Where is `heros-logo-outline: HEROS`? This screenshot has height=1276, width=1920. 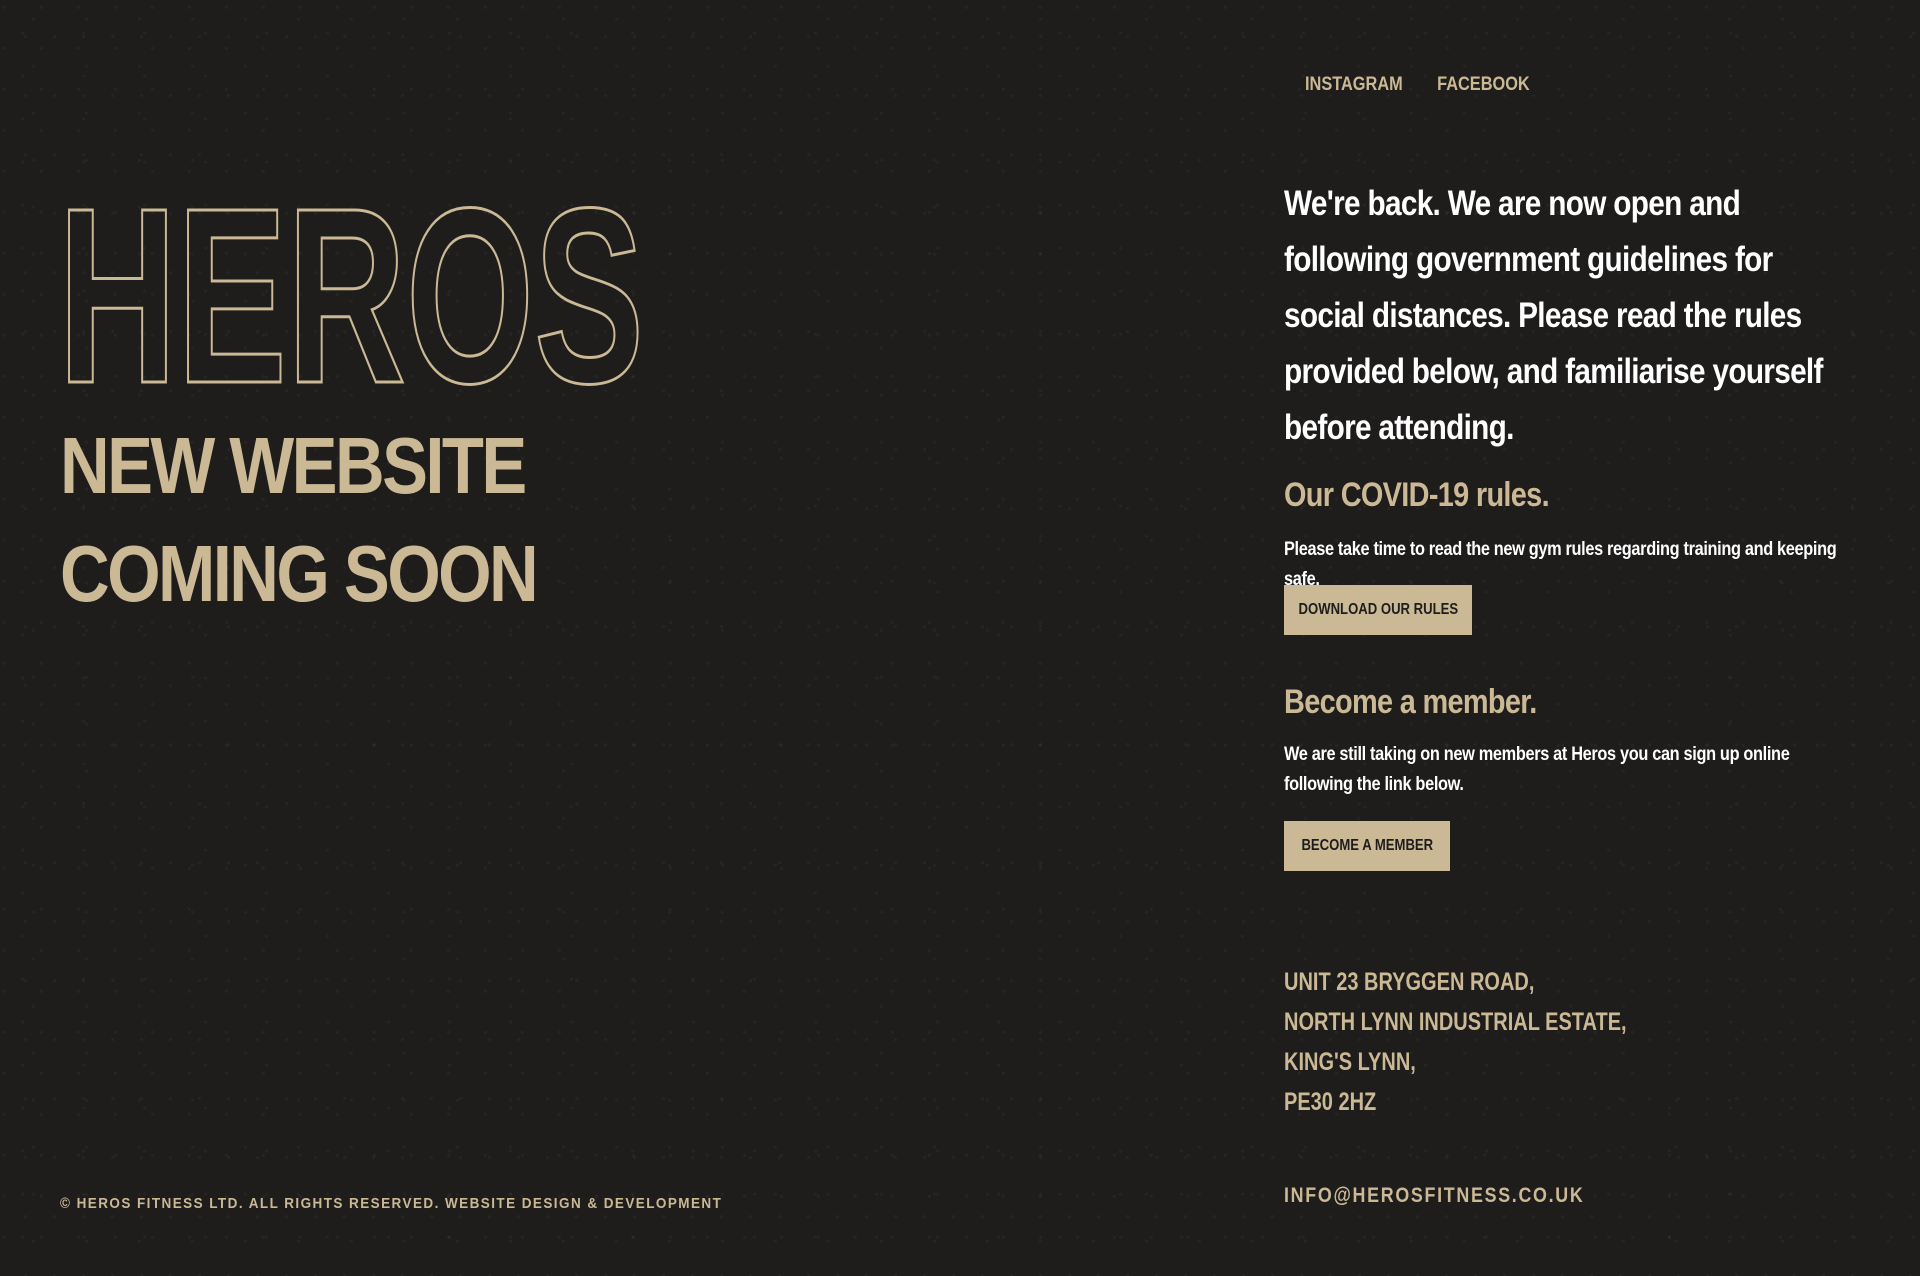
heros-logo-outline: HEROS is located at coordinates (352, 281).